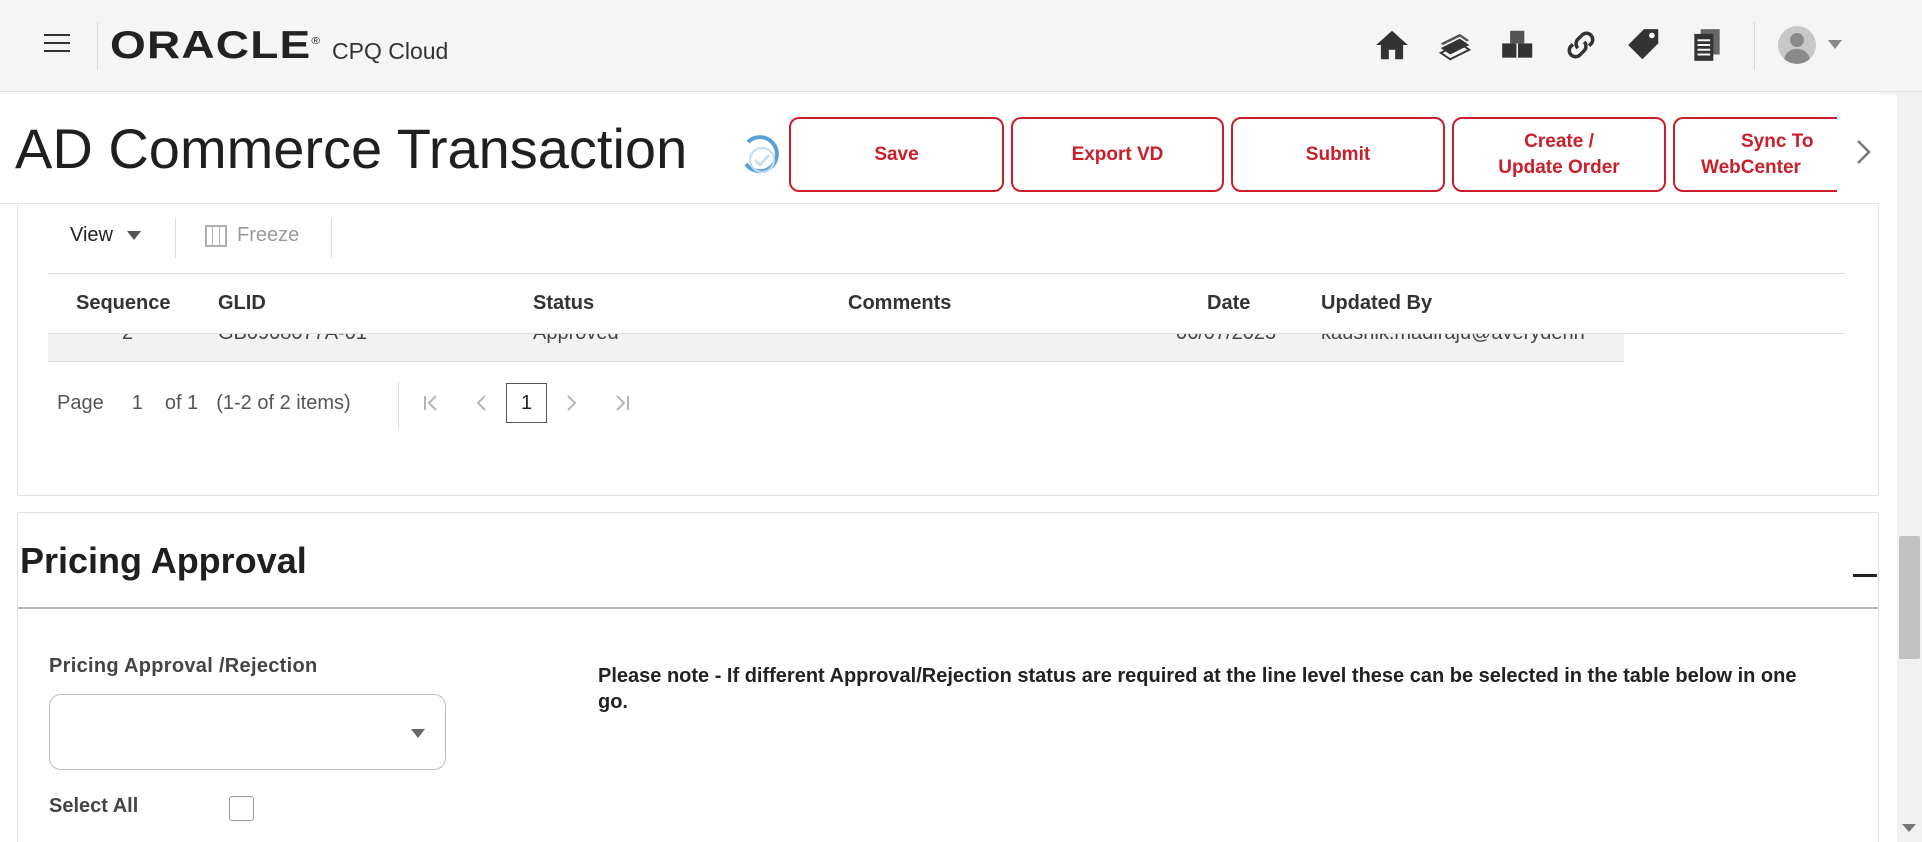 The image size is (1922, 842). I want to click on current-page-button: 1, so click(526, 403).